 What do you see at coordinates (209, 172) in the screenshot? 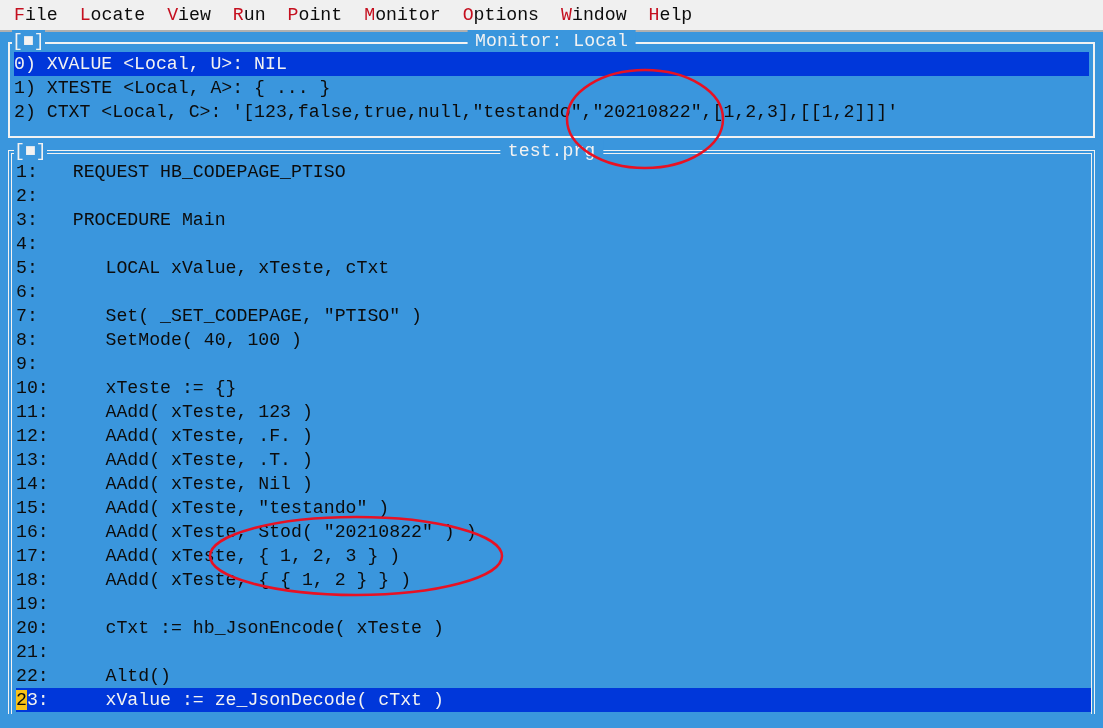
I see `code-text: REQUEST HB_CODEPAGE_PTISO` at bounding box center [209, 172].